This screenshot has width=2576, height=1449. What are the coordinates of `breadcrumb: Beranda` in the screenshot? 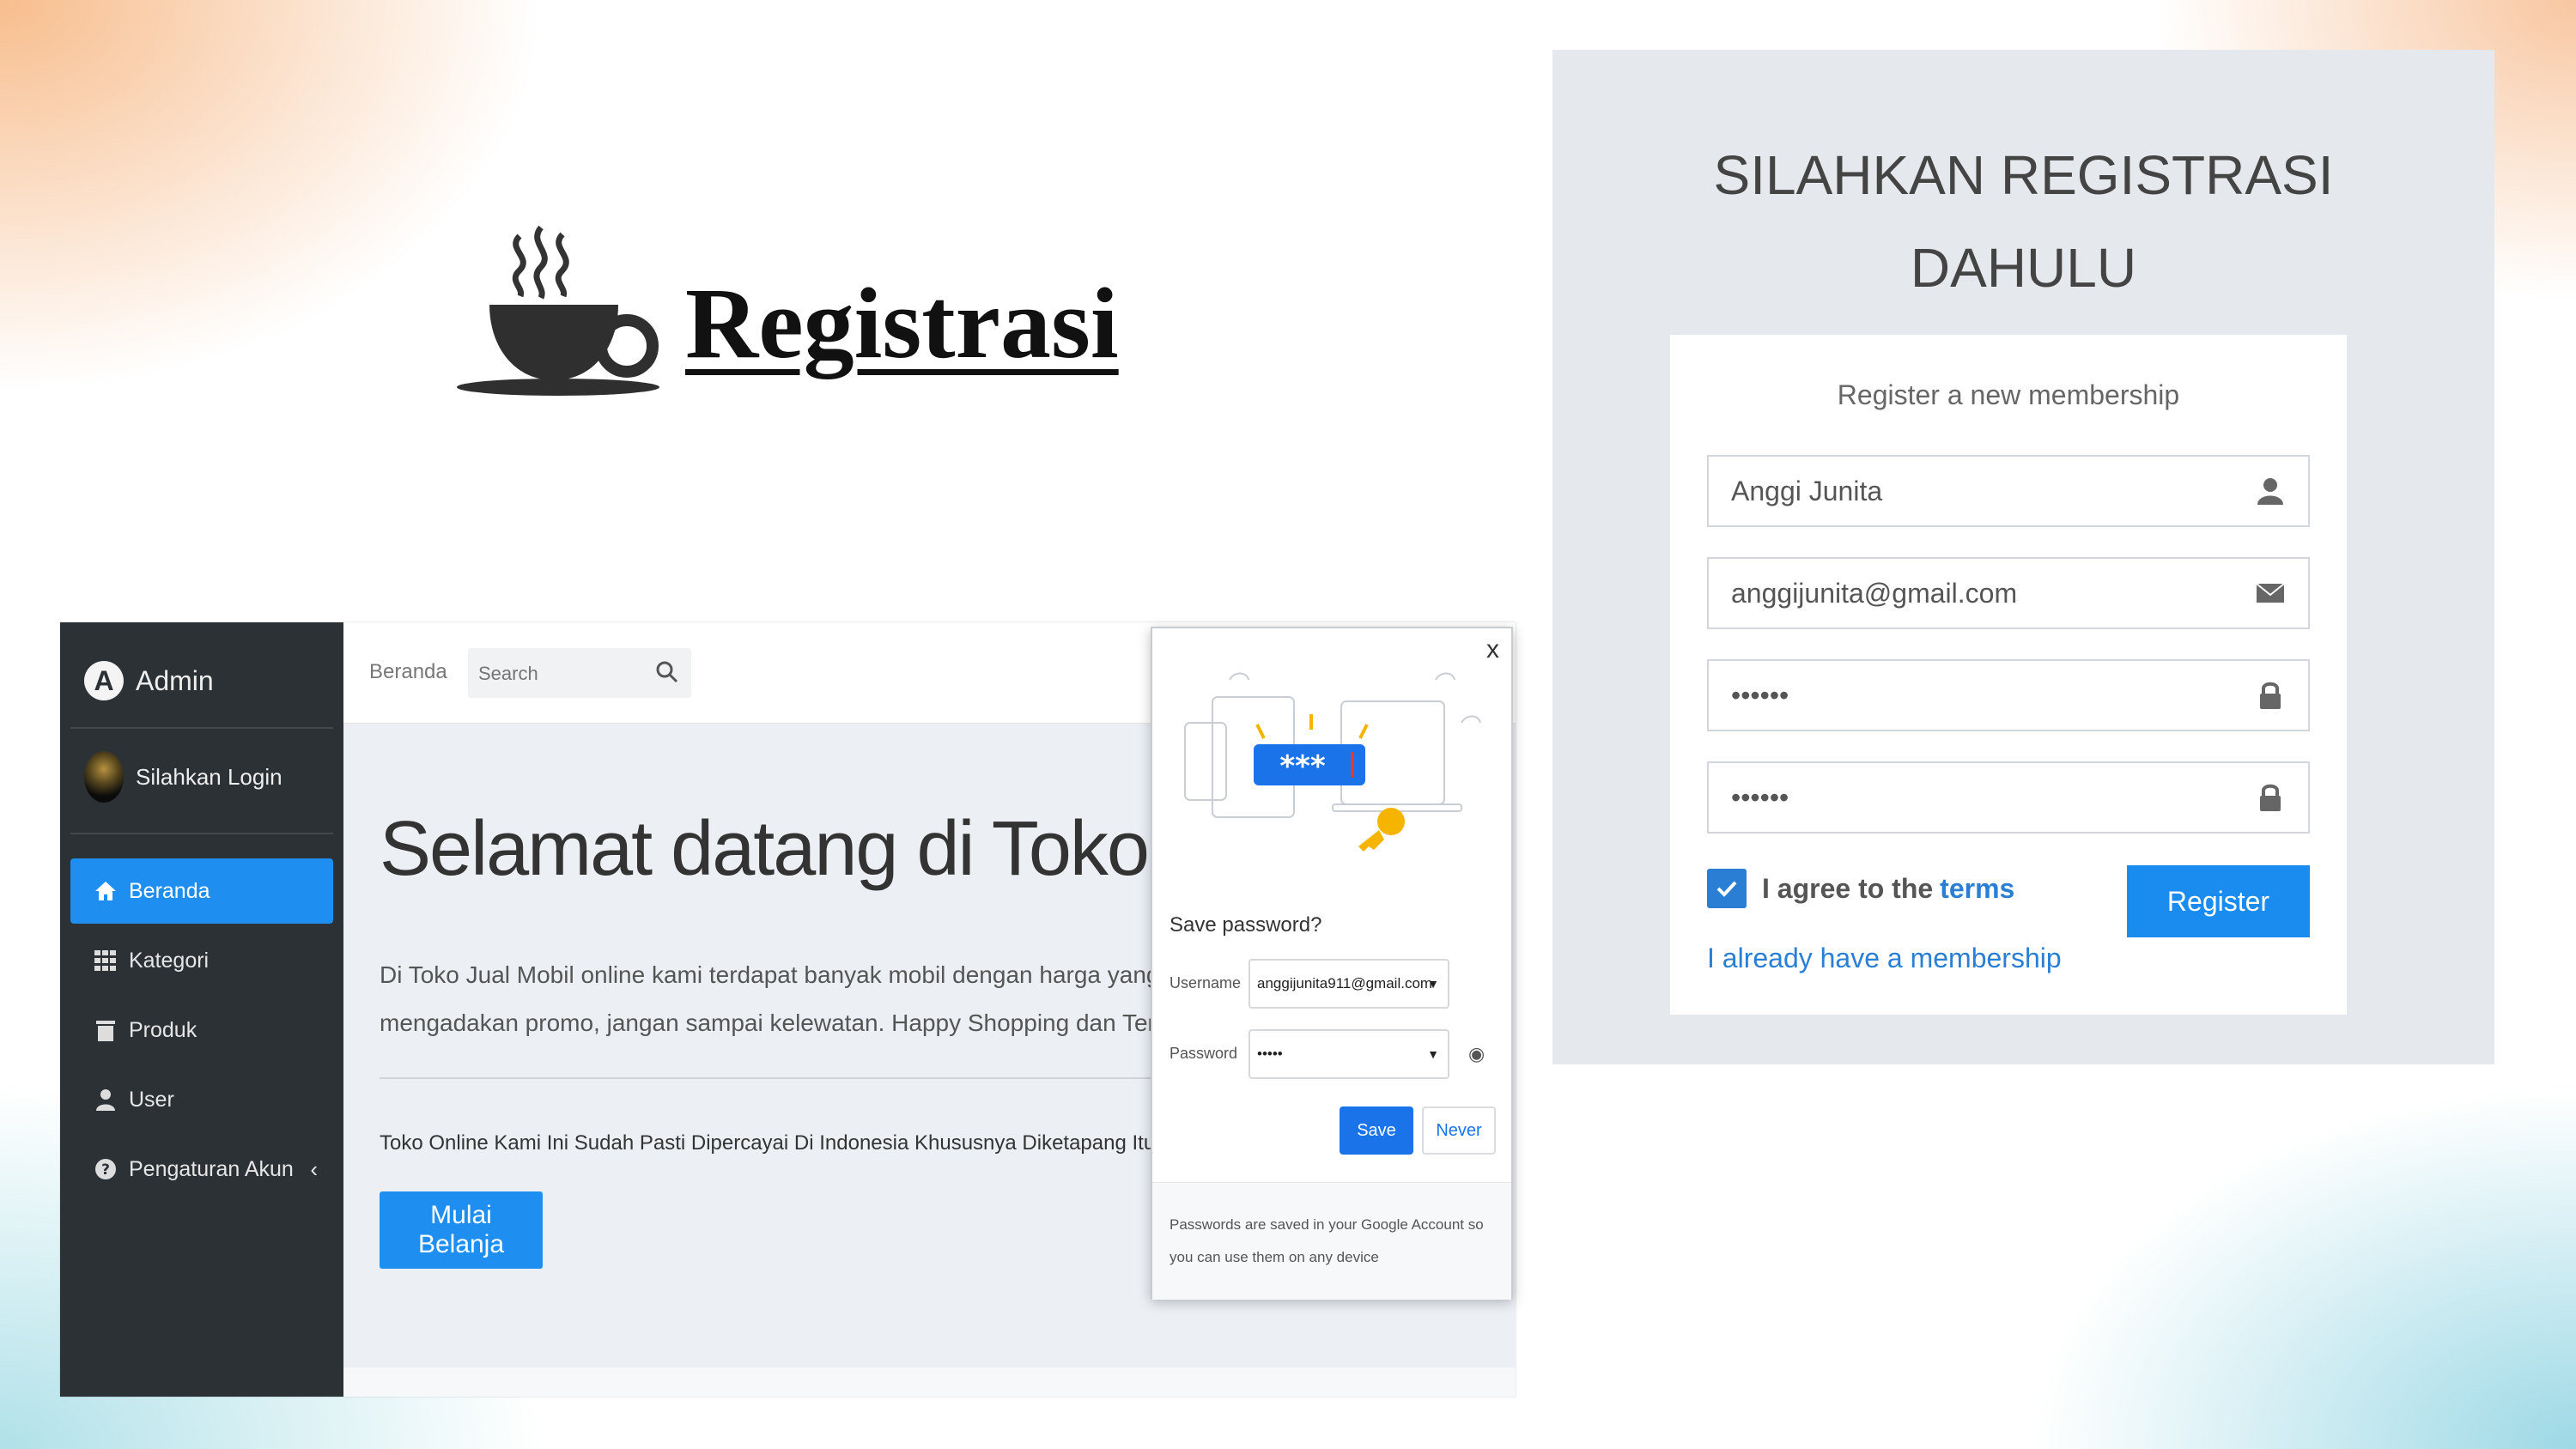 It's located at (408, 672).